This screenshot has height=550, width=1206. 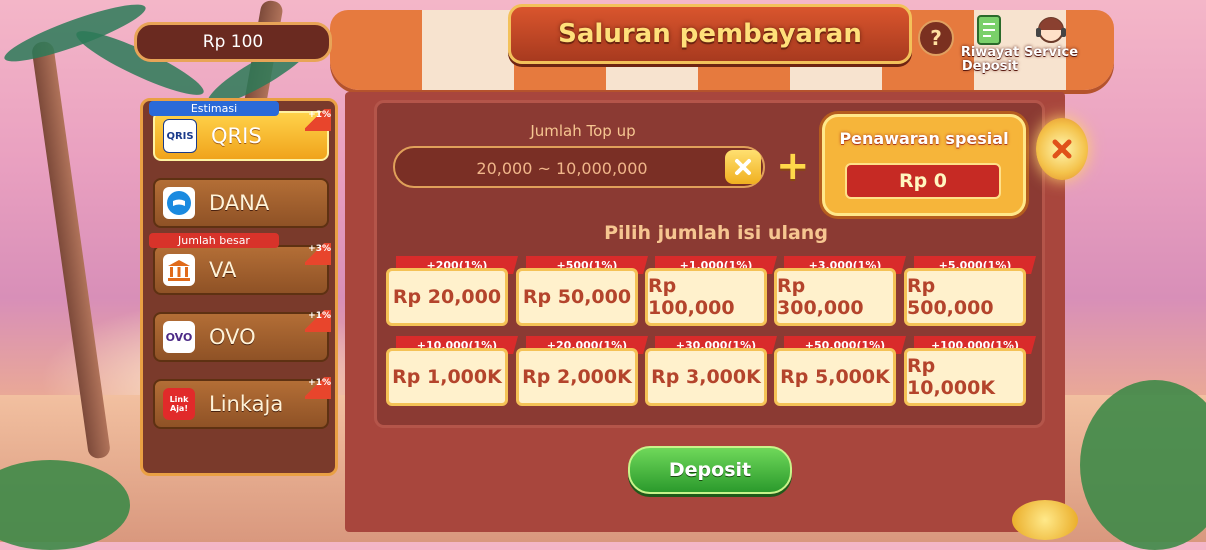 What do you see at coordinates (232, 337) in the screenshot?
I see `payment-method-label: OVO` at bounding box center [232, 337].